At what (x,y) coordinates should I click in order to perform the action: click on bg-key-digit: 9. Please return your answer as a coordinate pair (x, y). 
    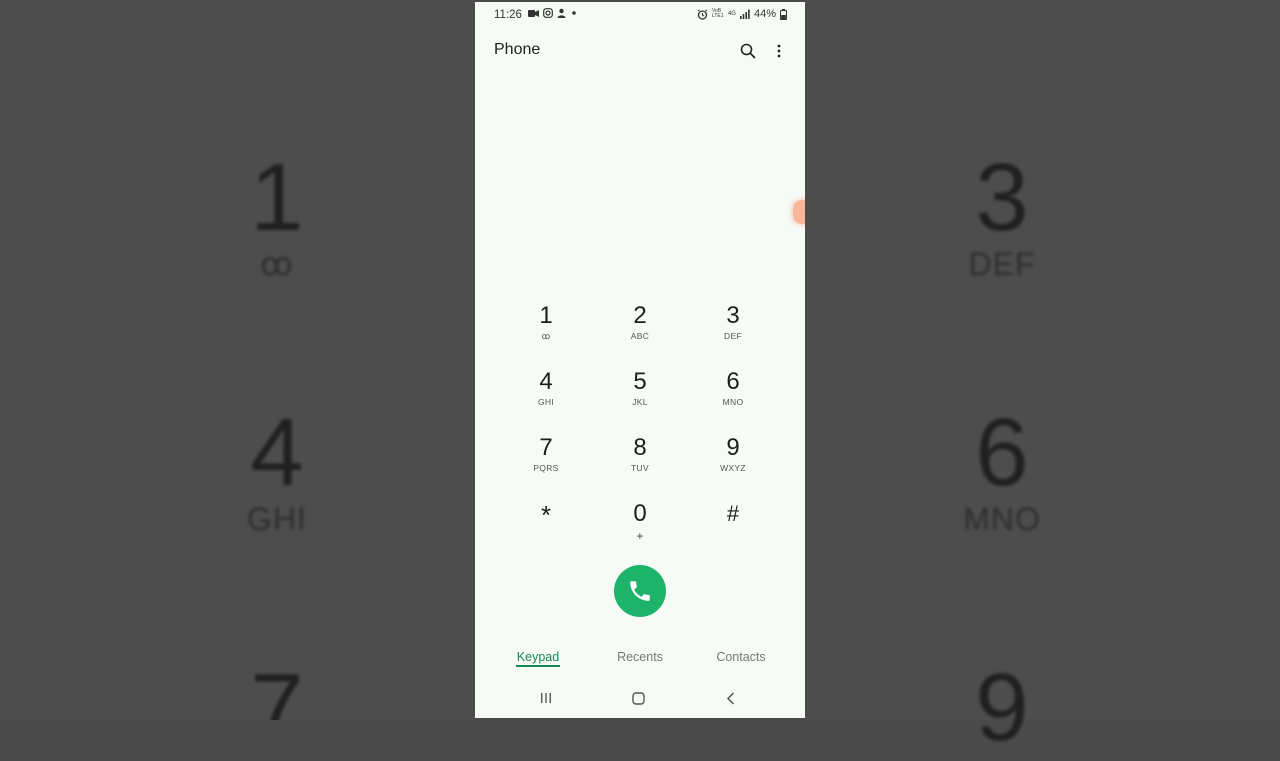
    Looking at the image, I should click on (1002, 707).